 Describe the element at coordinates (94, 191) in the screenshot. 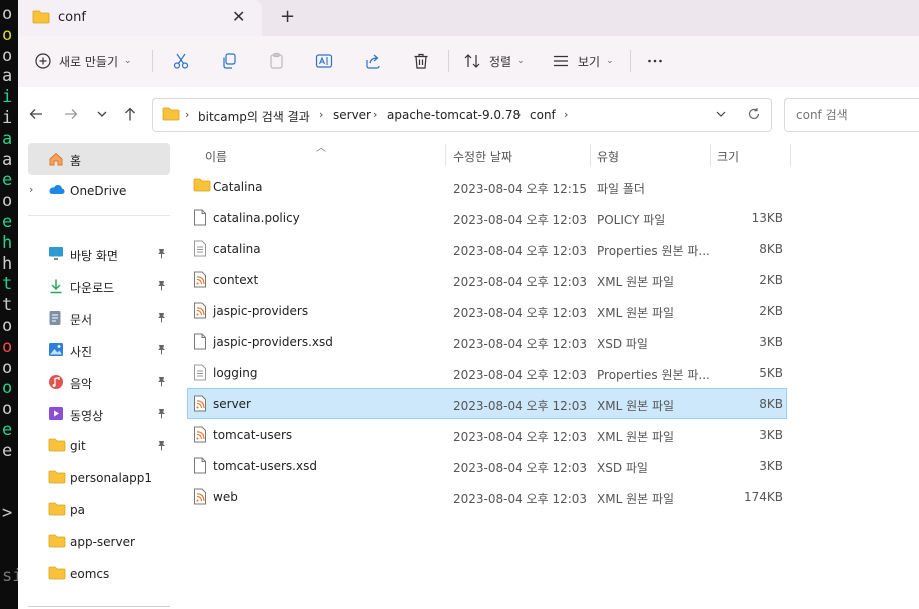

I see `sidebar-item-onedrive: › OneDrive` at that location.